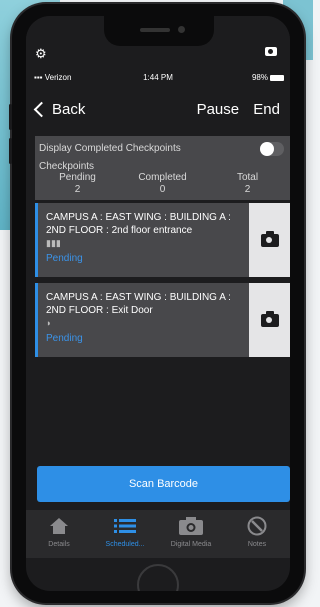 Image resolution: width=320 pixels, height=607 pixels. I want to click on front-camera, so click(181, 29).